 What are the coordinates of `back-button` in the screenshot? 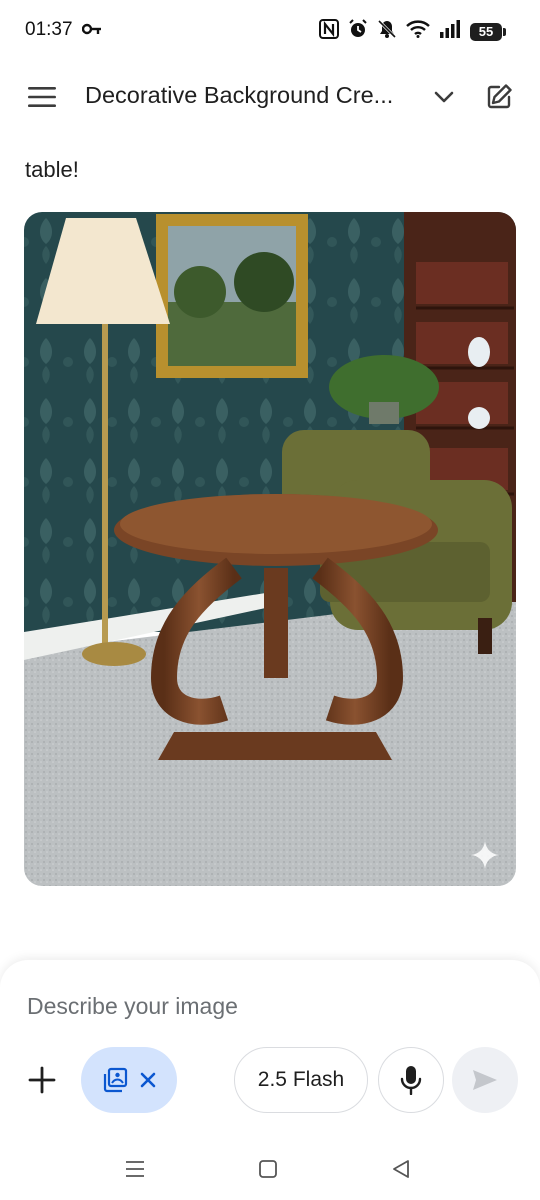 It's located at (401, 1169).